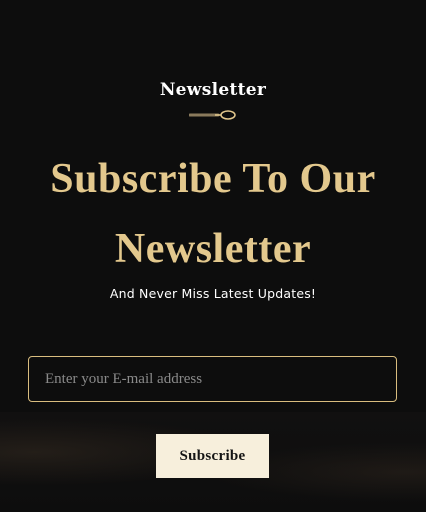  What do you see at coordinates (212, 456) in the screenshot?
I see `subscribe-button: Subscribe` at bounding box center [212, 456].